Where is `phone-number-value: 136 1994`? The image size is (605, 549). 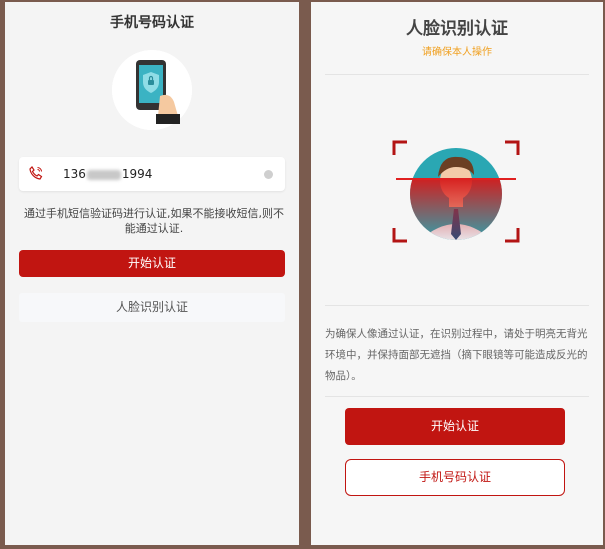 phone-number-value: 136 1994 is located at coordinates (108, 174).